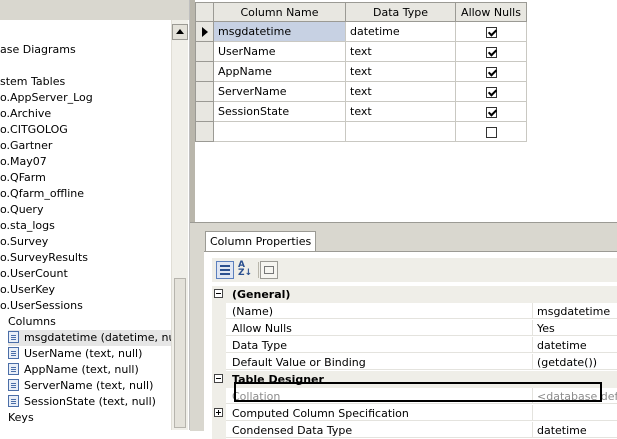 The height and width of the screenshot is (439, 617). What do you see at coordinates (414, 311) in the screenshot?
I see `property-row: (Name) msgdatetime` at bounding box center [414, 311].